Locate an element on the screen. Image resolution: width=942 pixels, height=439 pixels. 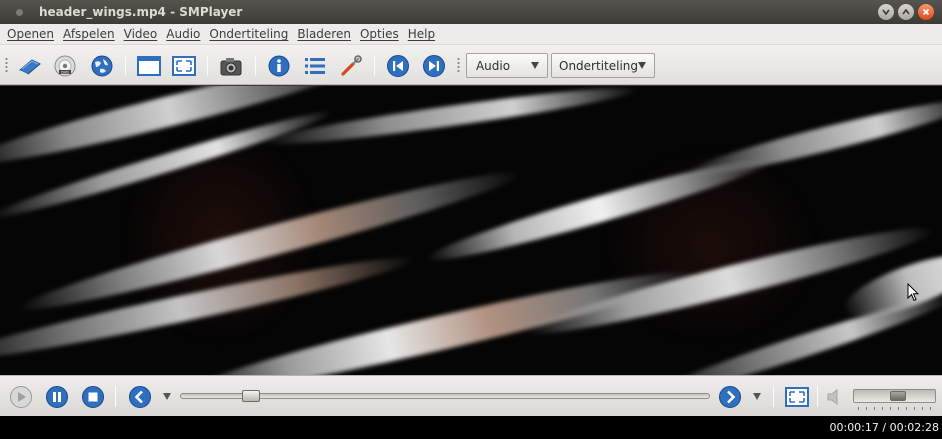
subtitle-combo-value: Ondertiteling is located at coordinates (599, 65).